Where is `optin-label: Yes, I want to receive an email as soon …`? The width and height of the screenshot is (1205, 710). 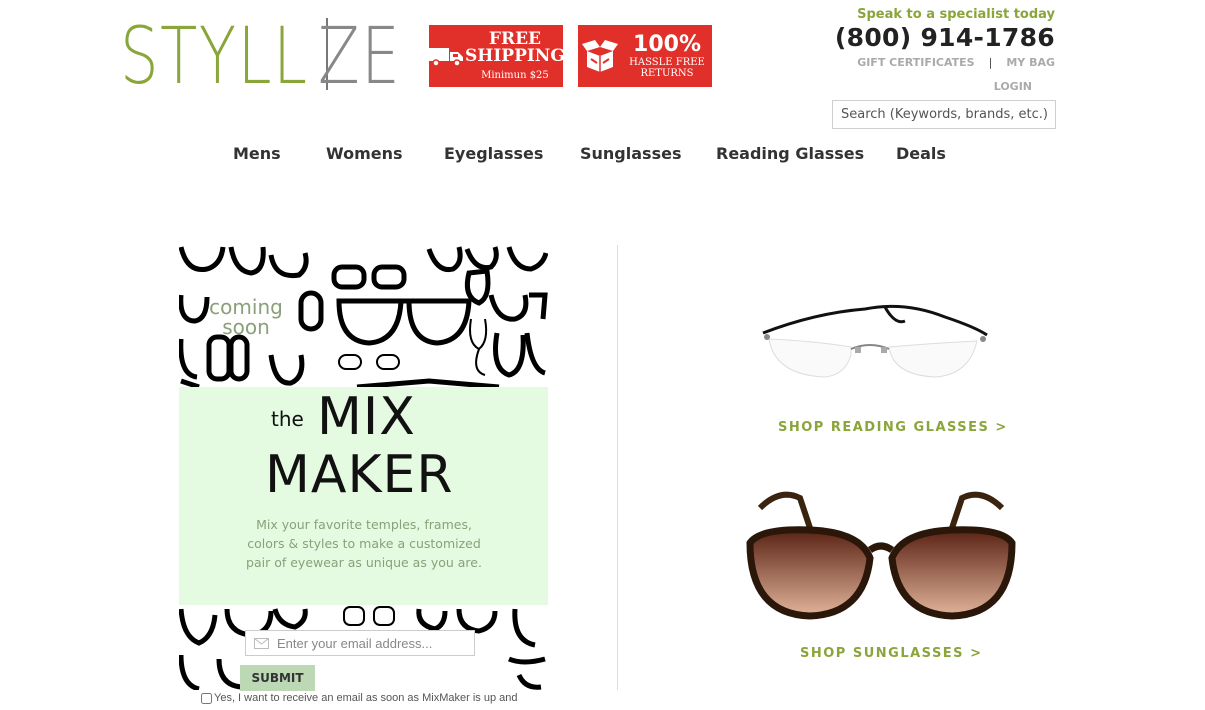 optin-label: Yes, I want to receive an email as soon … is located at coordinates (366, 698).